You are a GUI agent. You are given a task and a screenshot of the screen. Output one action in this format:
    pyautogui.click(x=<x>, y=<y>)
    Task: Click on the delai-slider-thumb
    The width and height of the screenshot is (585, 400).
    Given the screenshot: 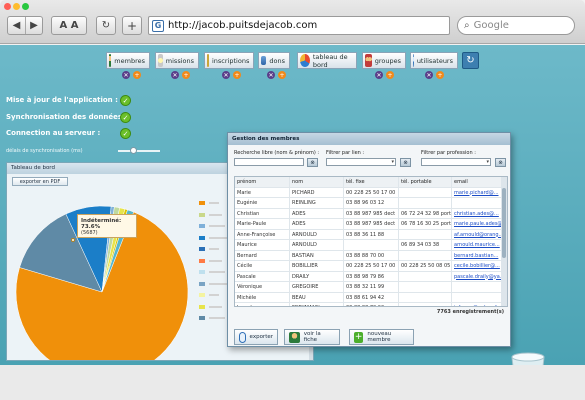 What is the action you would take?
    pyautogui.click(x=133, y=150)
    